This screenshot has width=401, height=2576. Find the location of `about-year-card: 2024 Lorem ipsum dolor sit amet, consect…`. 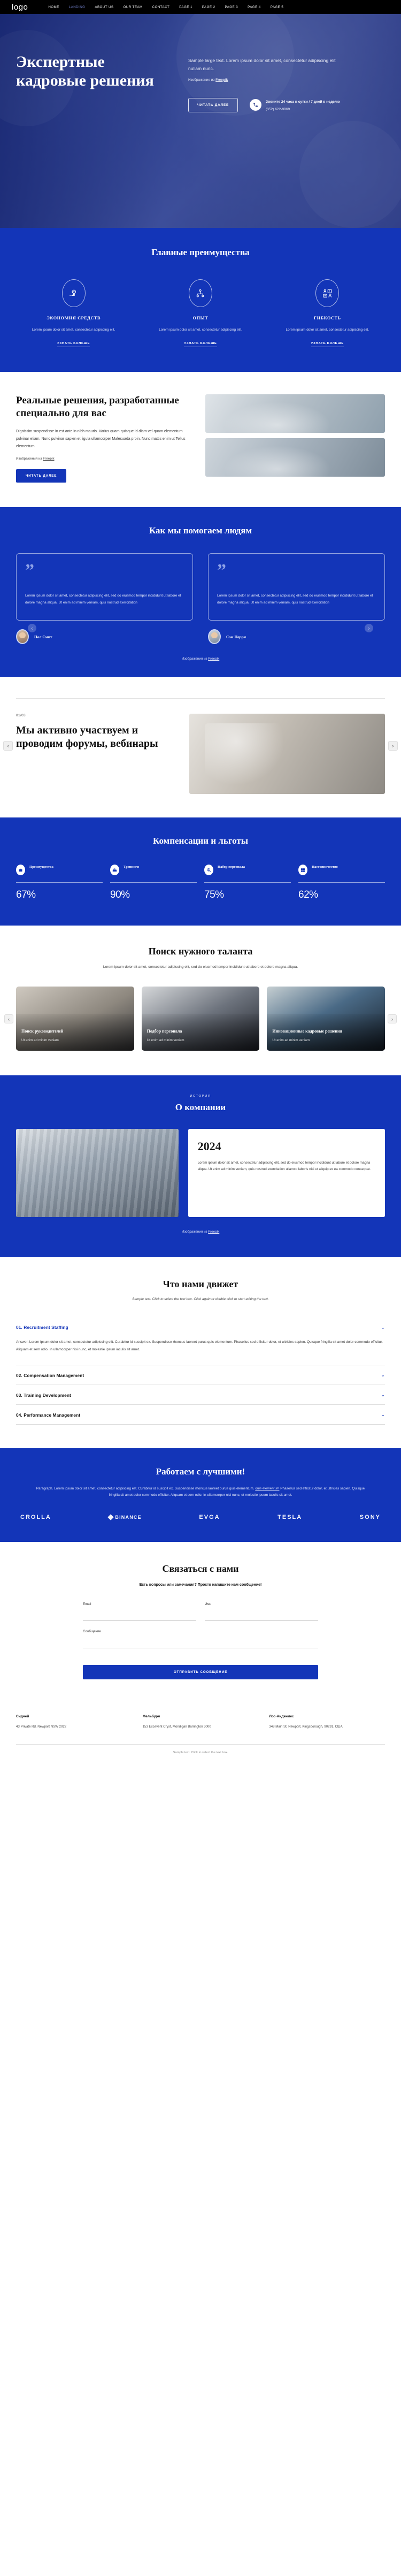

about-year-card: 2024 Lorem ipsum dolor sit amet, consect… is located at coordinates (286, 1173).